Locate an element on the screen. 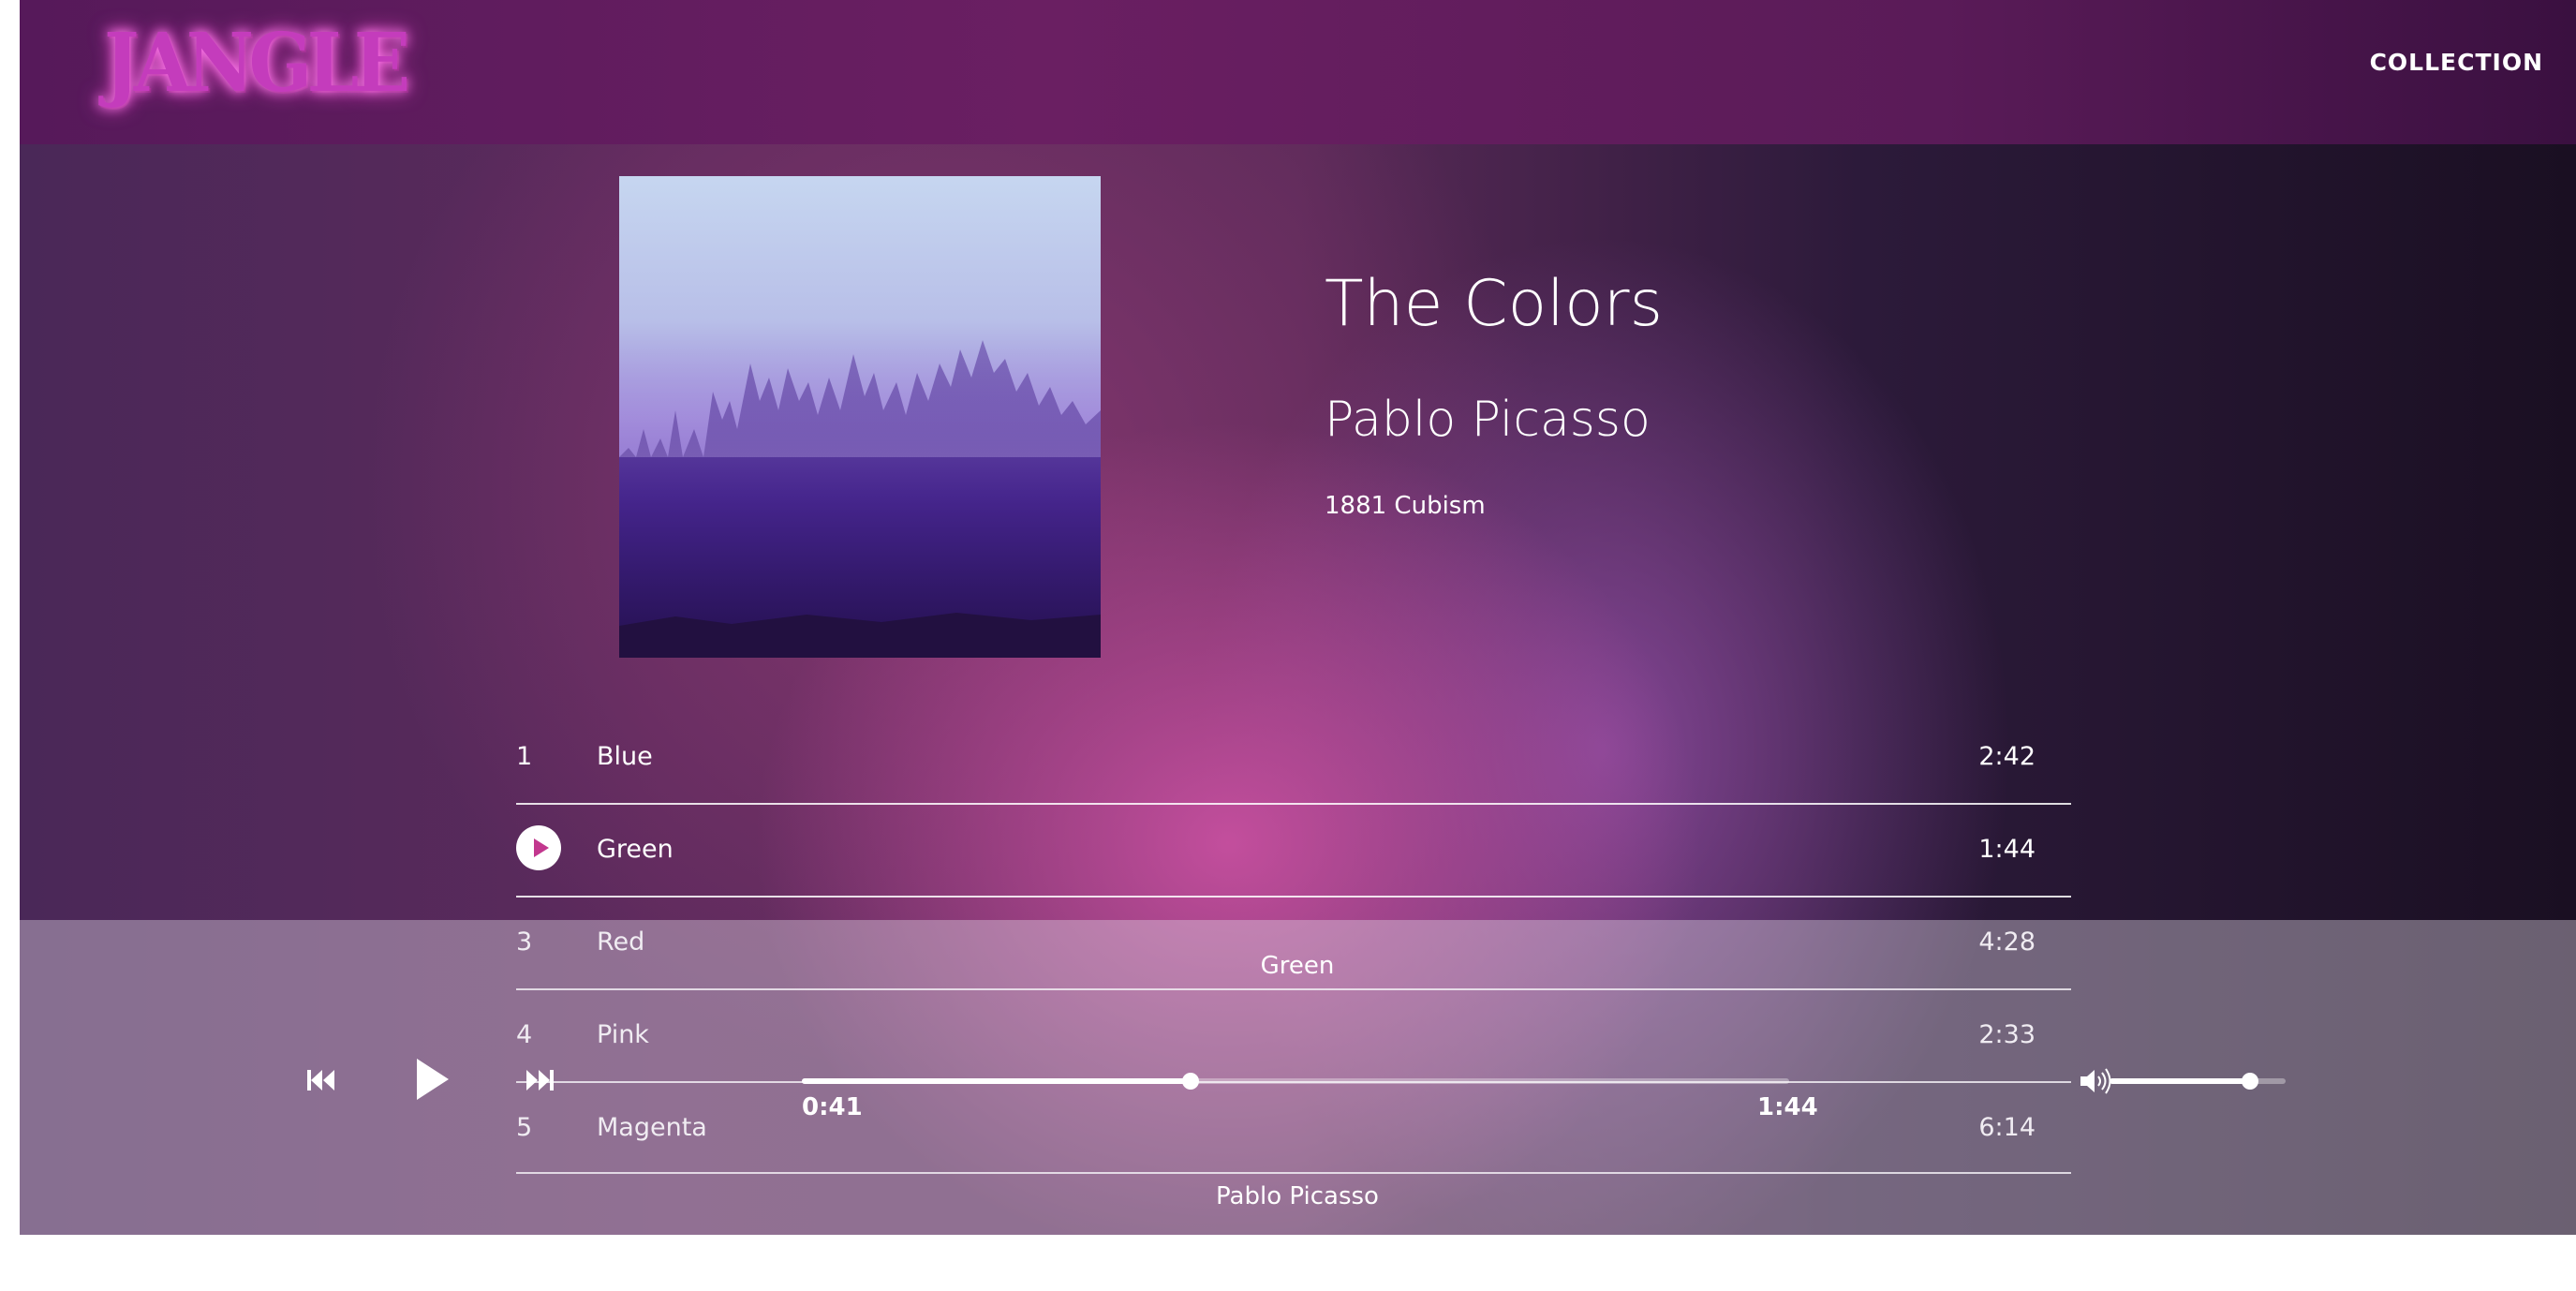  current-time: 0:41 is located at coordinates (832, 1107).